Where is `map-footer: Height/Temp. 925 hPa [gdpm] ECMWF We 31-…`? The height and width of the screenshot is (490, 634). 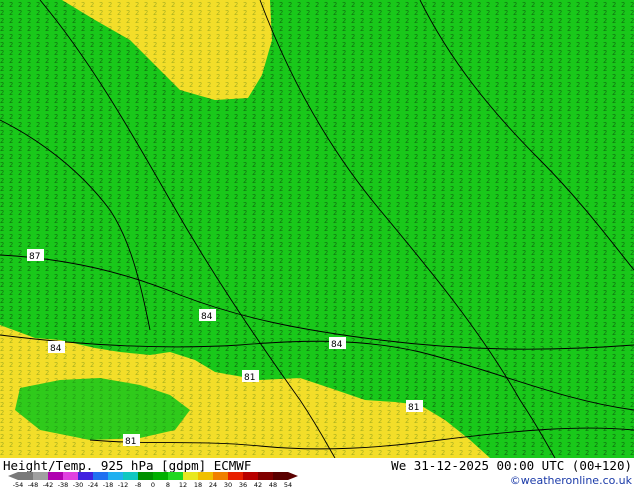
map-footer: Height/Temp. 925 hPa [gdpm] ECMWF We 31-… is located at coordinates (317, 474).